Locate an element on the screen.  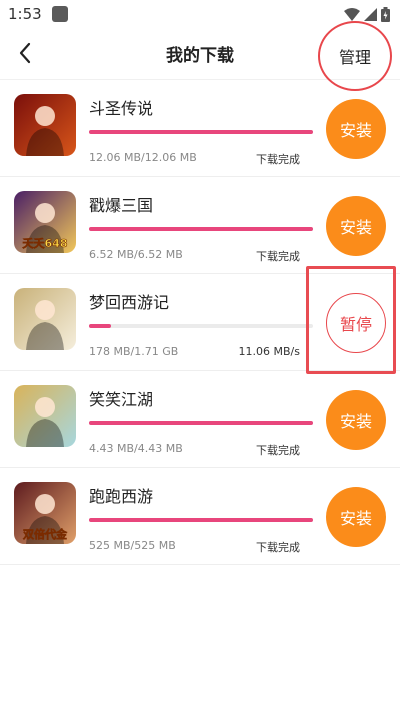
back-button is located at coordinates (25, 53).